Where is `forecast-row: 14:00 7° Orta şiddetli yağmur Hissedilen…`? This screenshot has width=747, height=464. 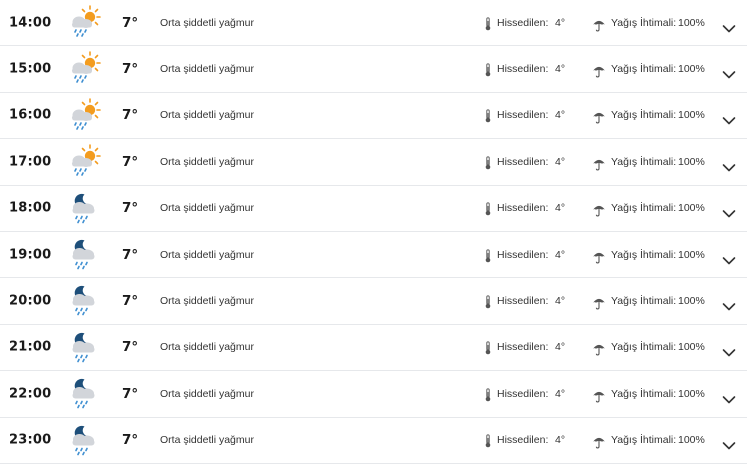
forecast-row: 14:00 7° Orta şiddetli yağmur Hissedilen… is located at coordinates (373, 23).